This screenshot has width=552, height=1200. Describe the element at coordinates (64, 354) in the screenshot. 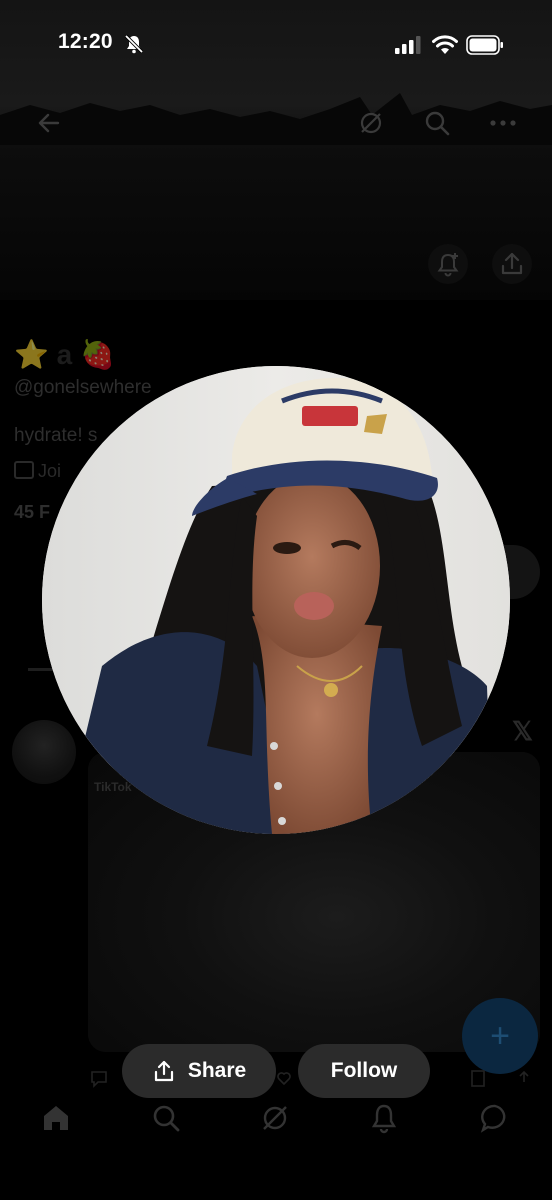

I see `profile-display-name: ⭐ a 🍓` at that location.